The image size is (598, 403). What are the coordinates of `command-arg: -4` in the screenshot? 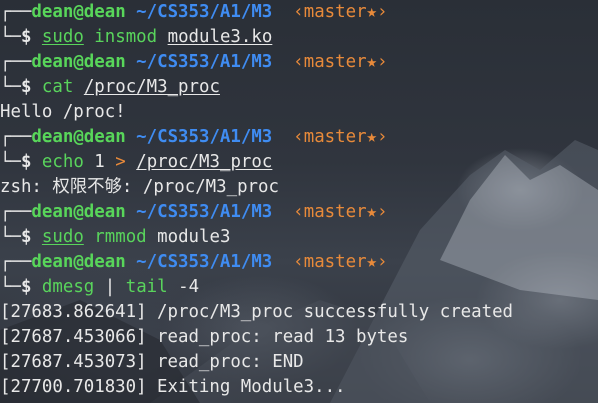 It's located at (189, 287).